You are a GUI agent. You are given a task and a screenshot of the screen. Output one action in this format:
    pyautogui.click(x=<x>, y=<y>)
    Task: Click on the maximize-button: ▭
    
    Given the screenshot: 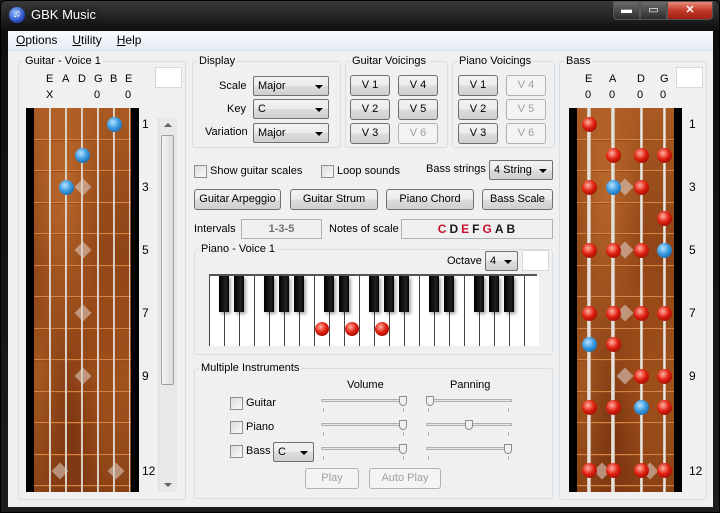 What is the action you would take?
    pyautogui.click(x=653, y=10)
    